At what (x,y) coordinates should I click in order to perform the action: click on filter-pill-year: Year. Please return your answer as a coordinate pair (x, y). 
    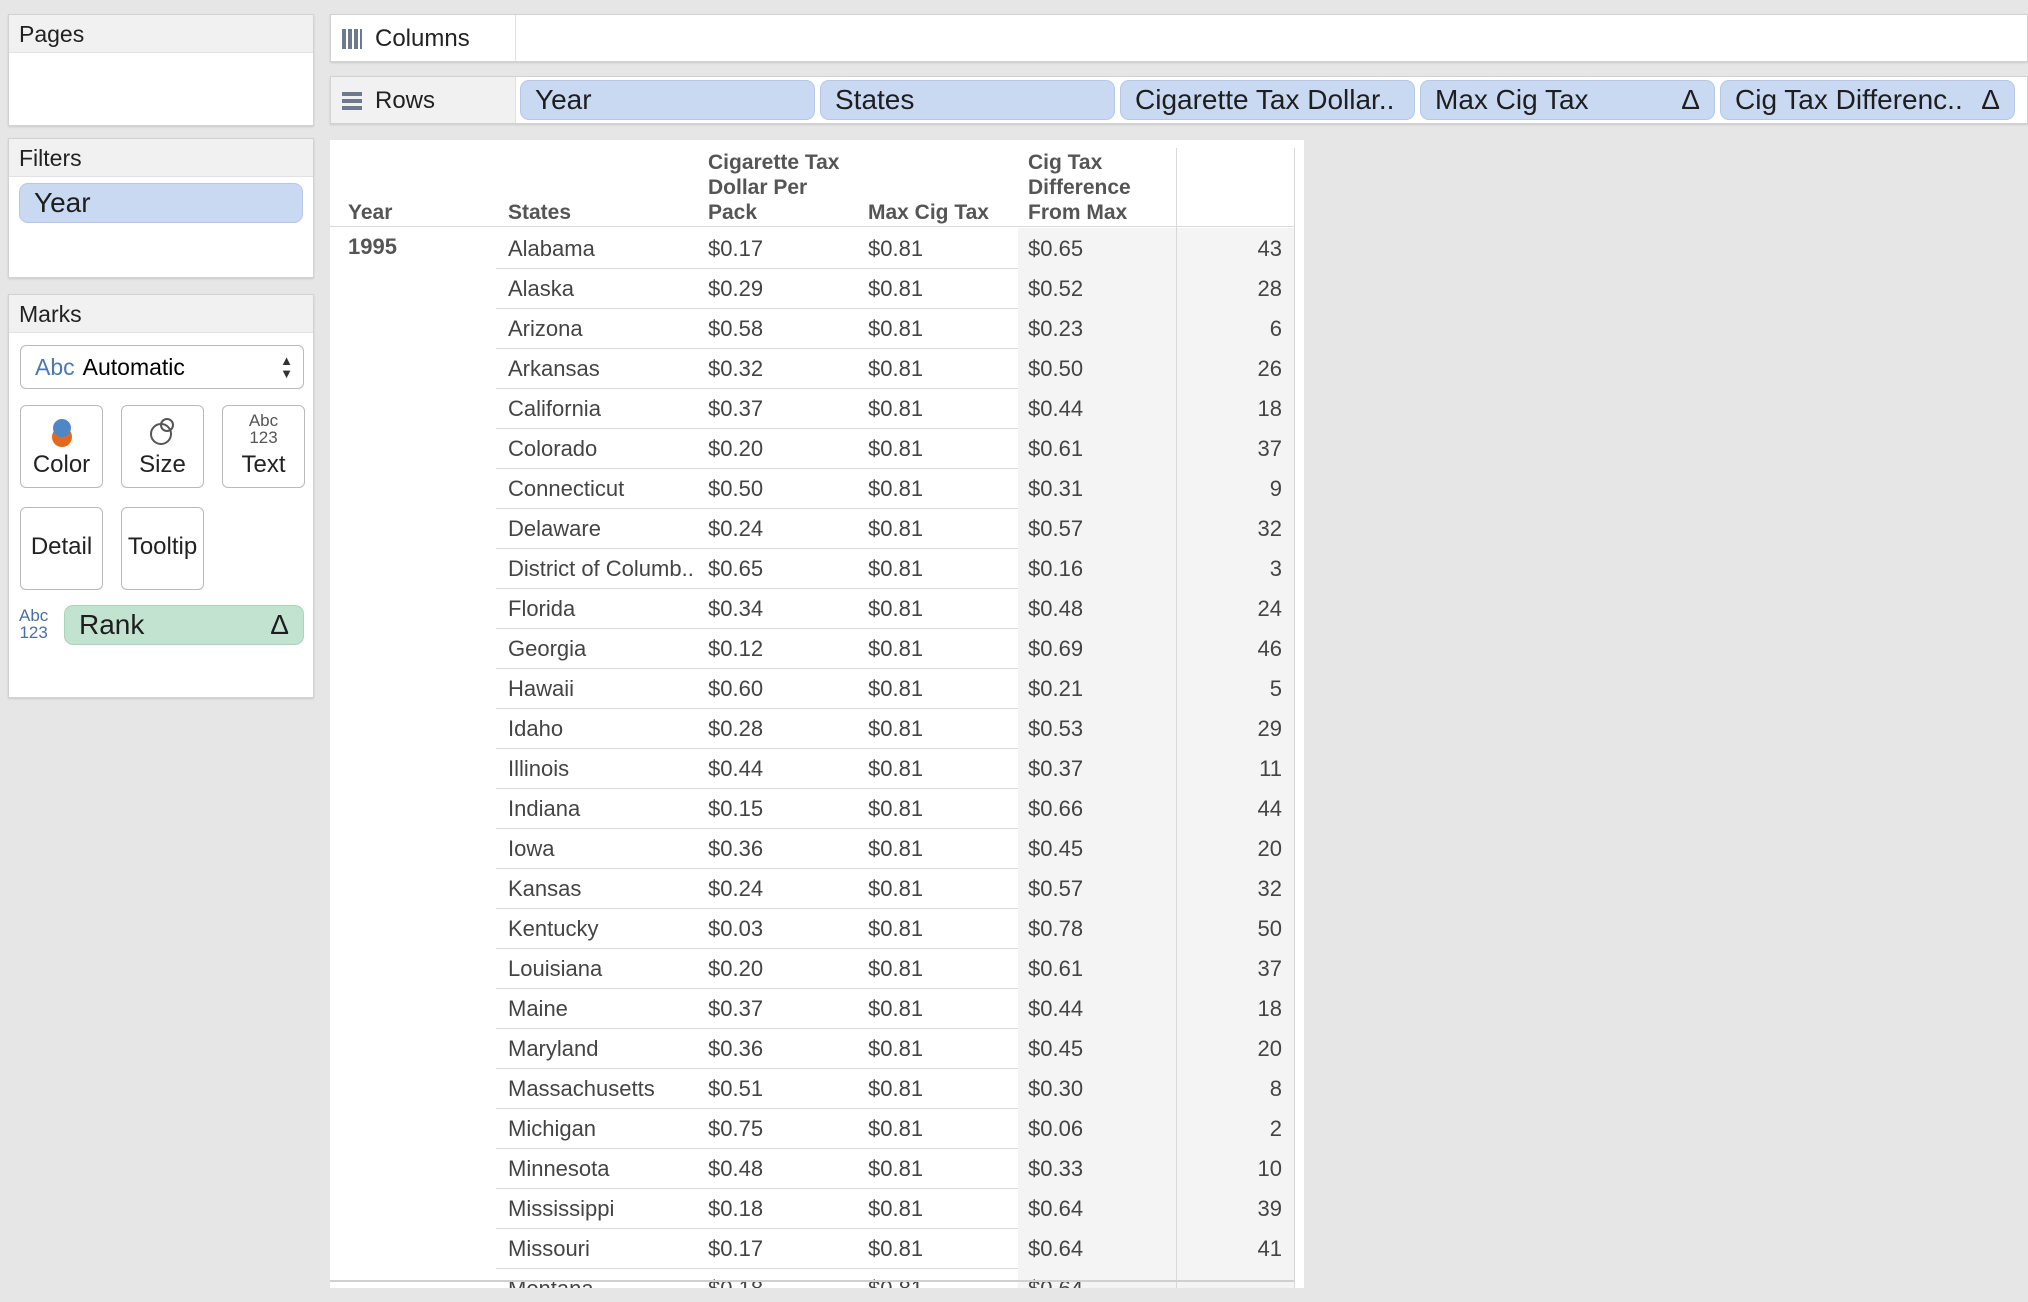
    Looking at the image, I should click on (161, 203).